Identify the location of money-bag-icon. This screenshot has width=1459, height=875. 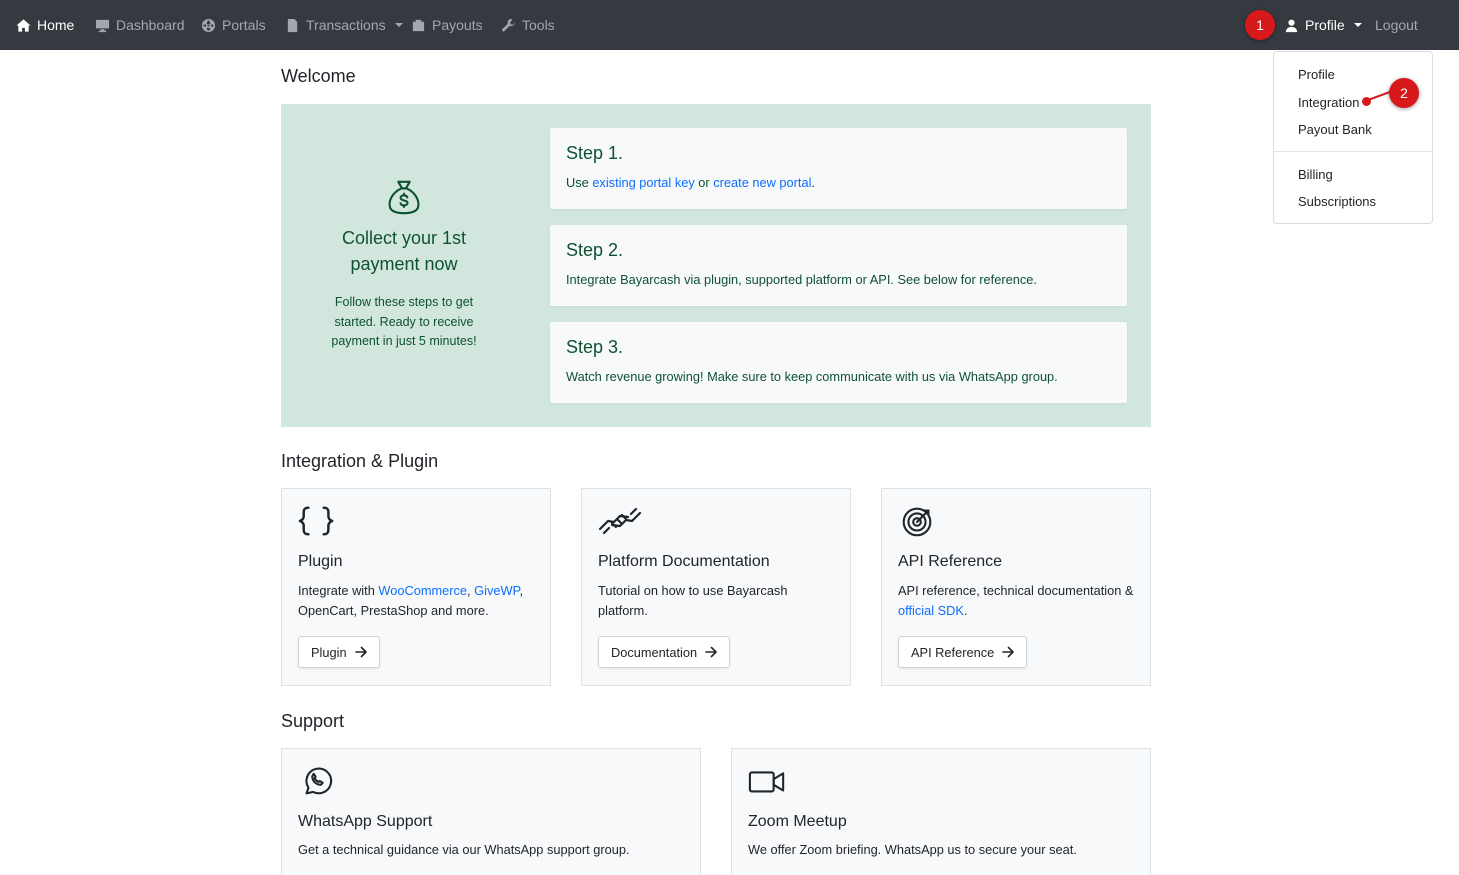
(404, 197).